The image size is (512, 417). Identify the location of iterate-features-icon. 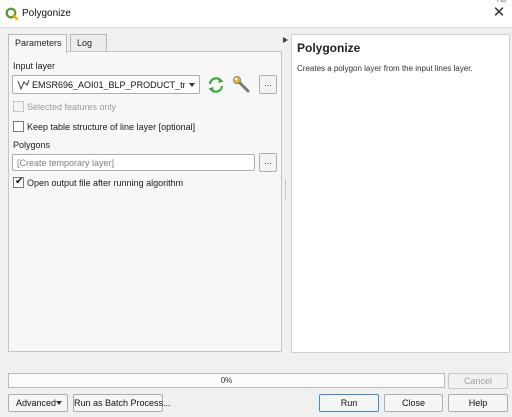
(216, 85).